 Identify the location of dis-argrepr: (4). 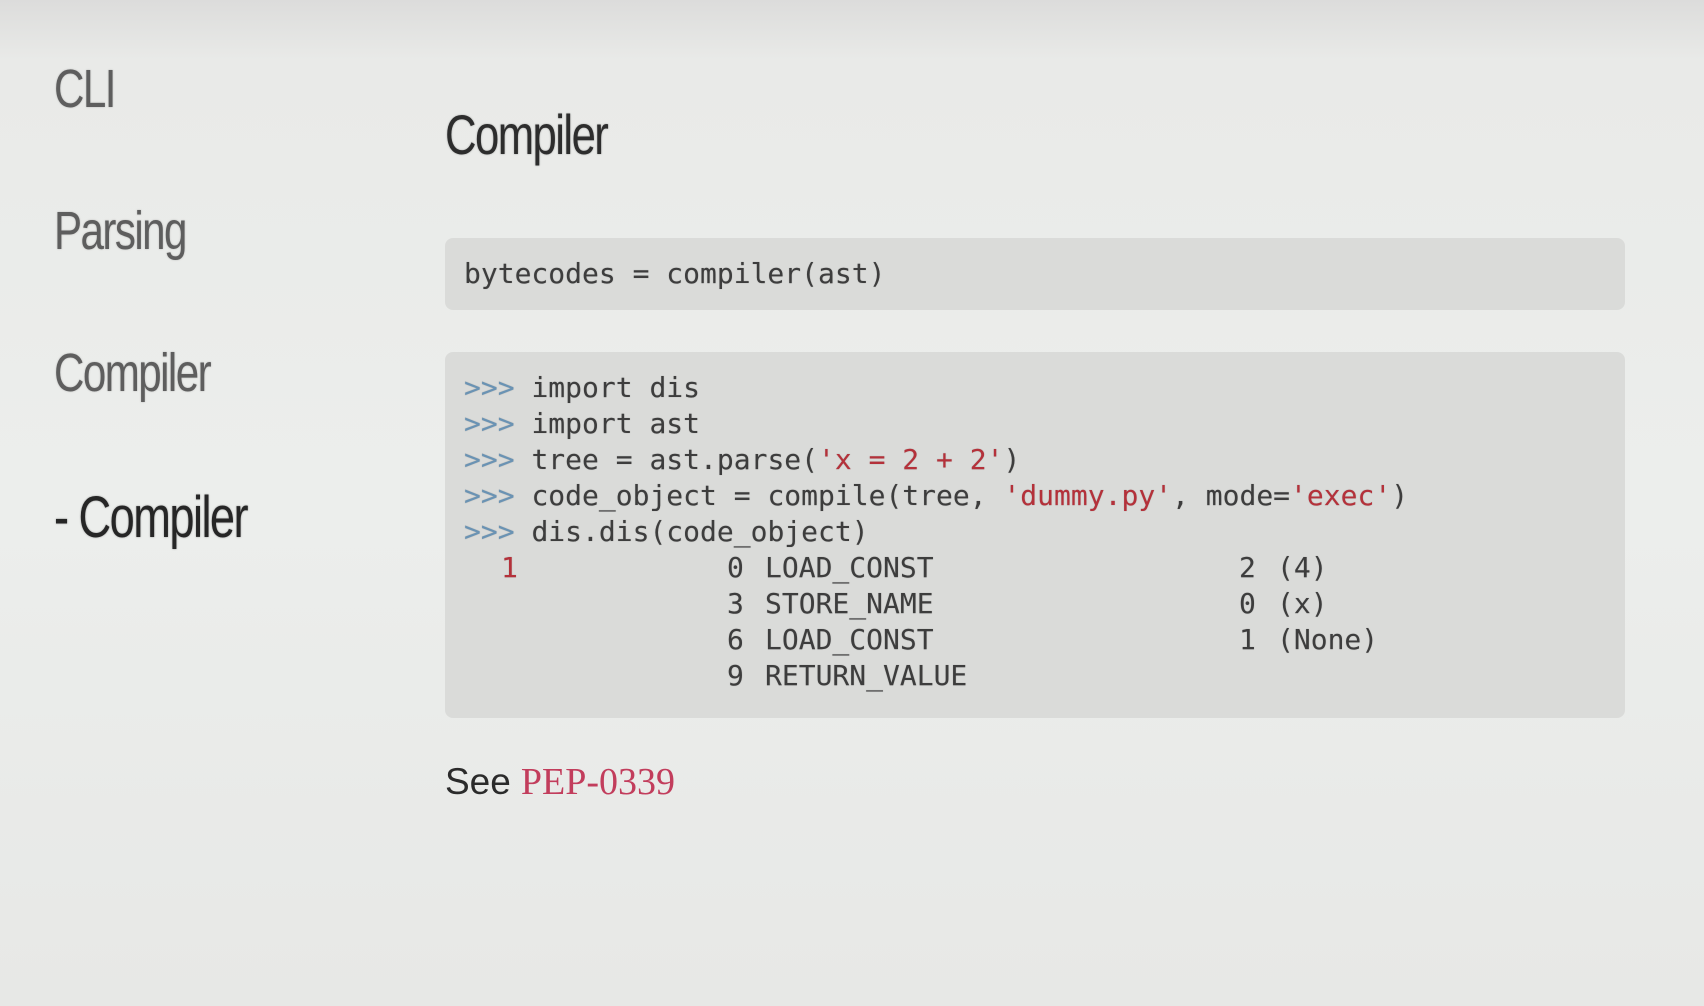
(1302, 567).